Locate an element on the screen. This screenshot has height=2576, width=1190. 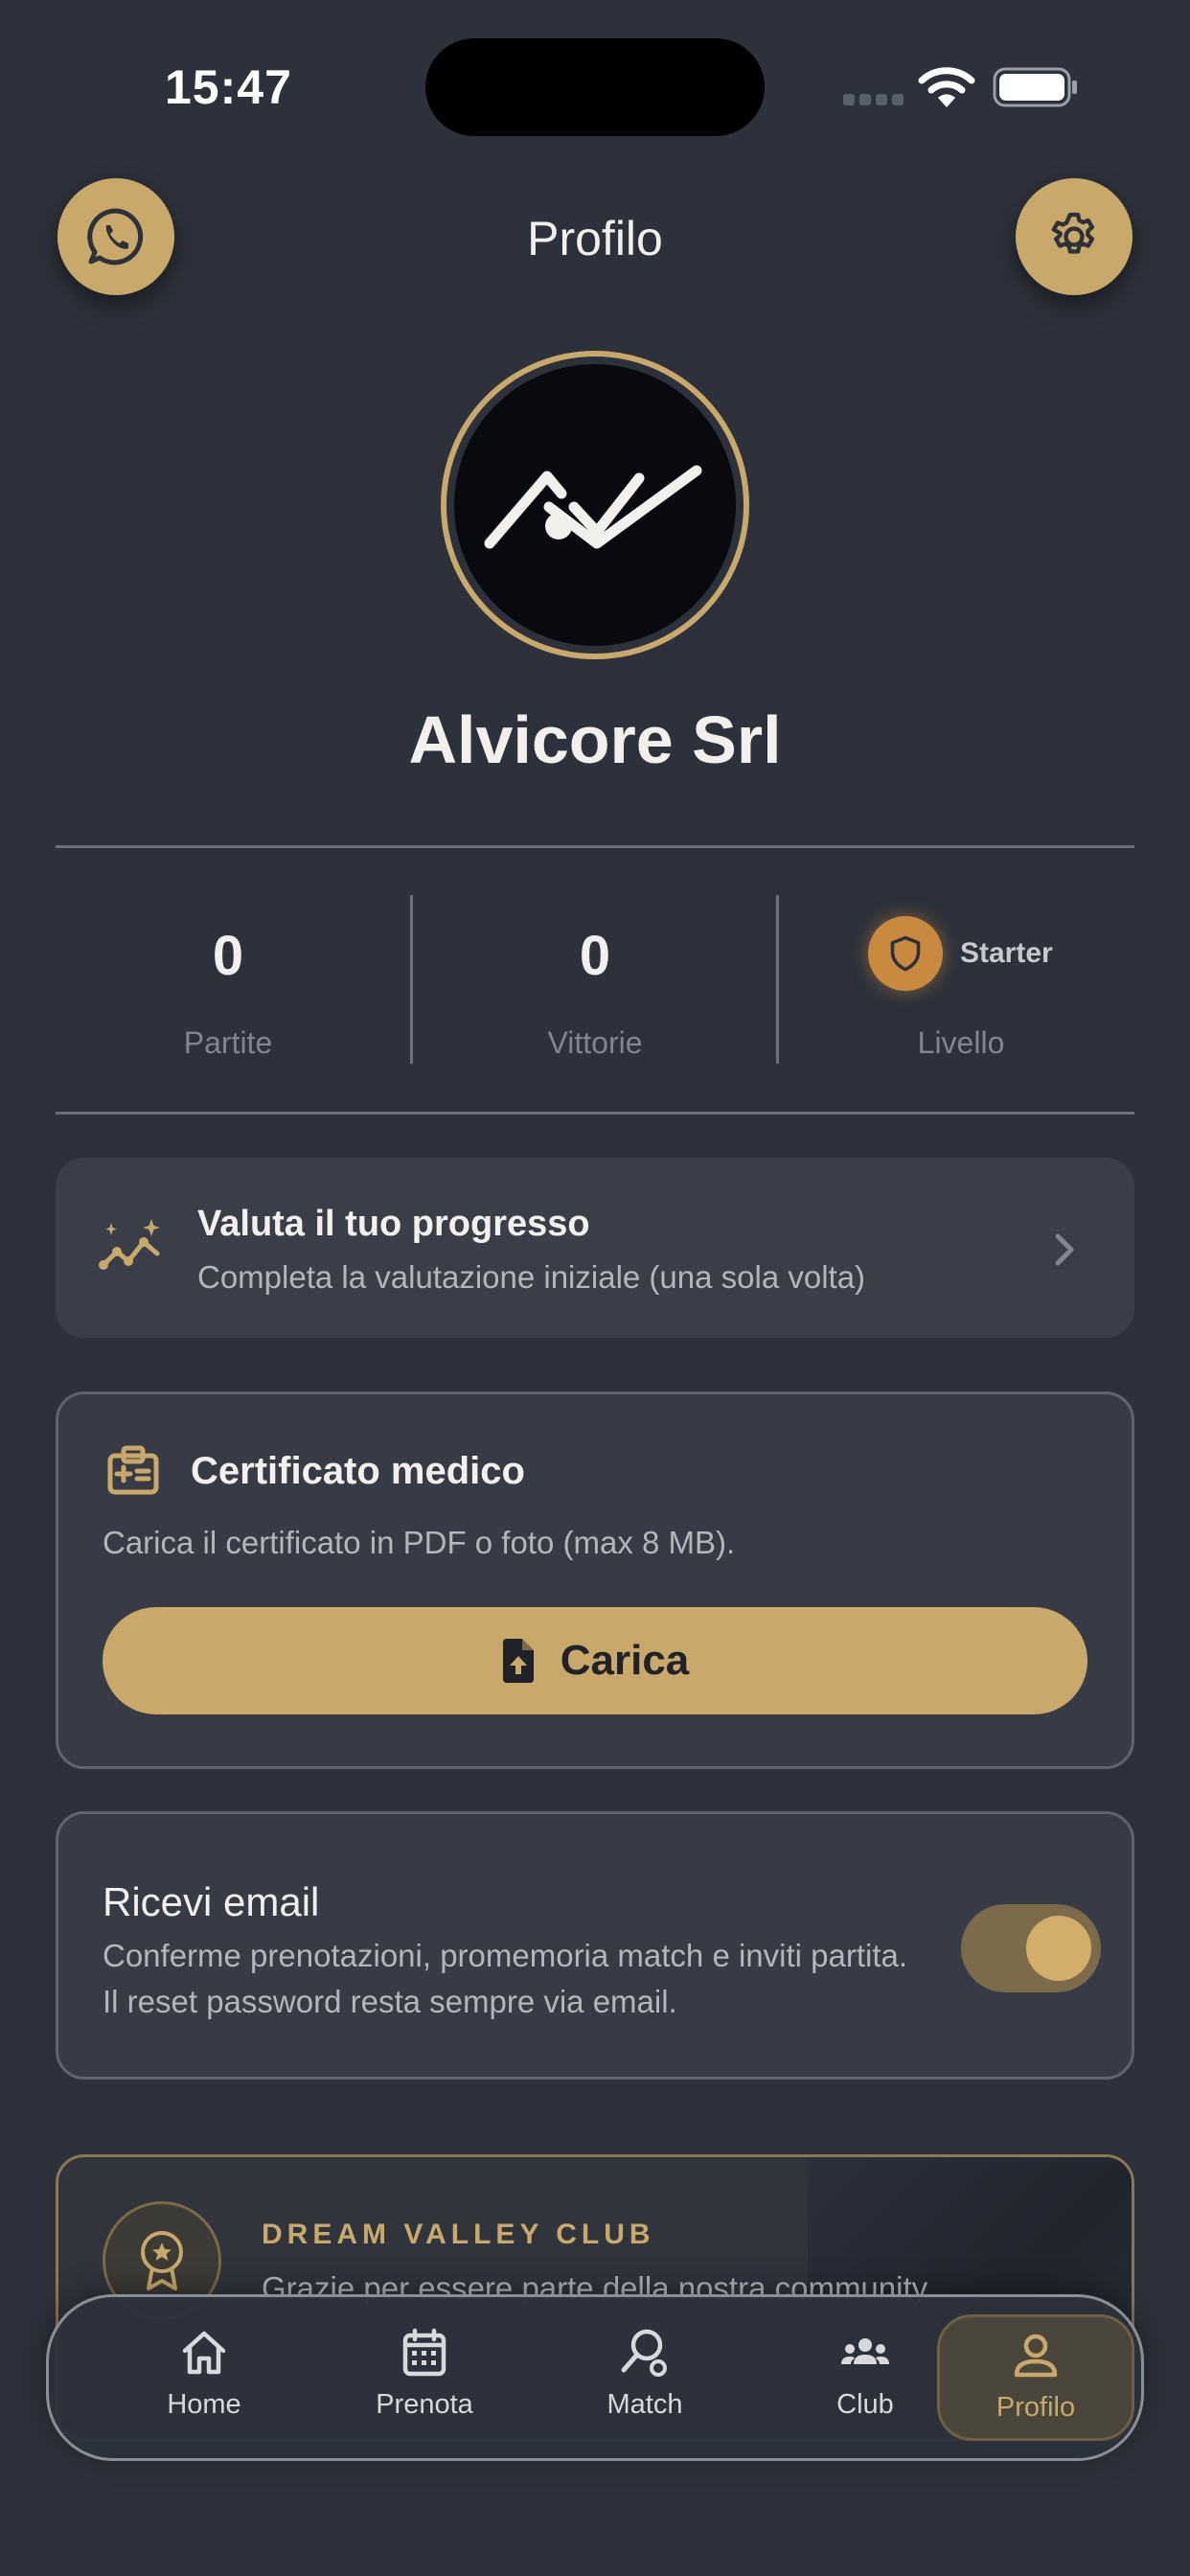
club-name: DREAM VALLEY CLUB is located at coordinates (459, 2234).